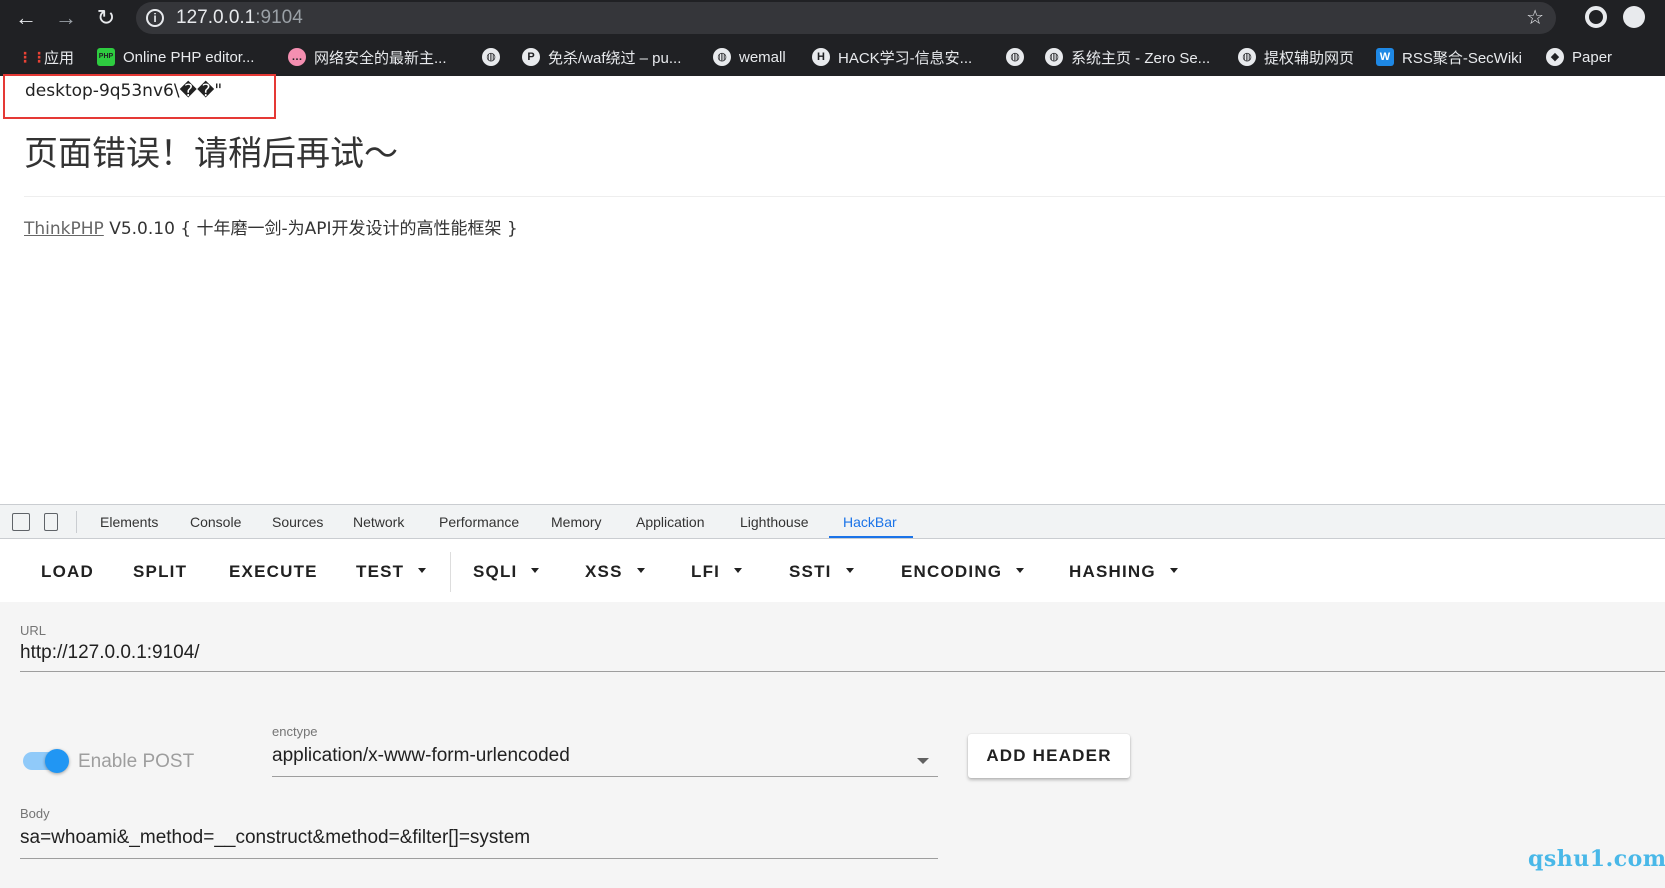 This screenshot has width=1665, height=888. I want to click on enctype-select: application/x-www-form-urlencoded, so click(421, 756).